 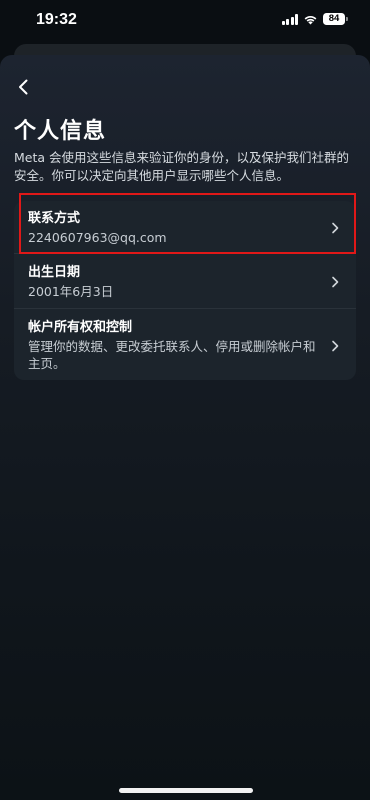 I want to click on contact-info-title: 联系方式, so click(x=54, y=218).